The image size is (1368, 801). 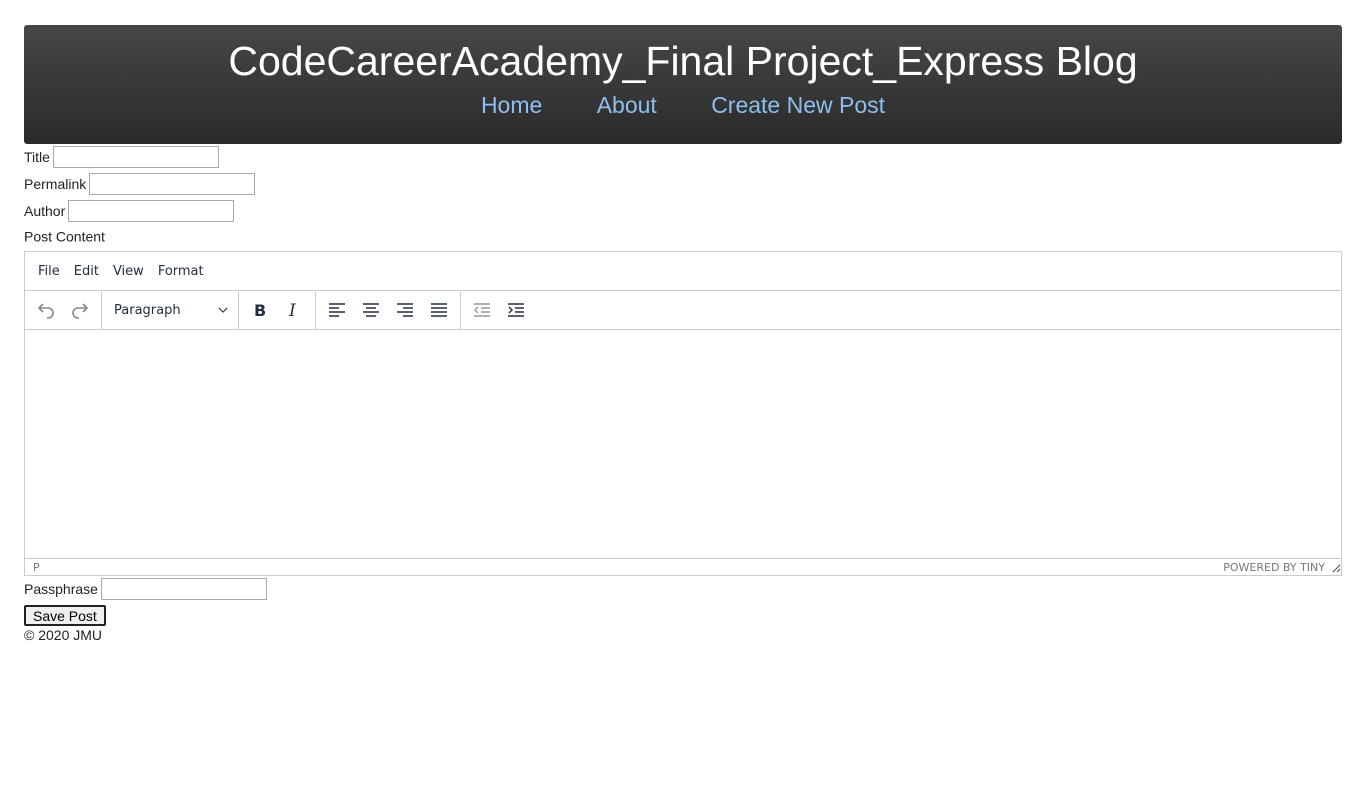 I want to click on indent-button, so click(x=516, y=310).